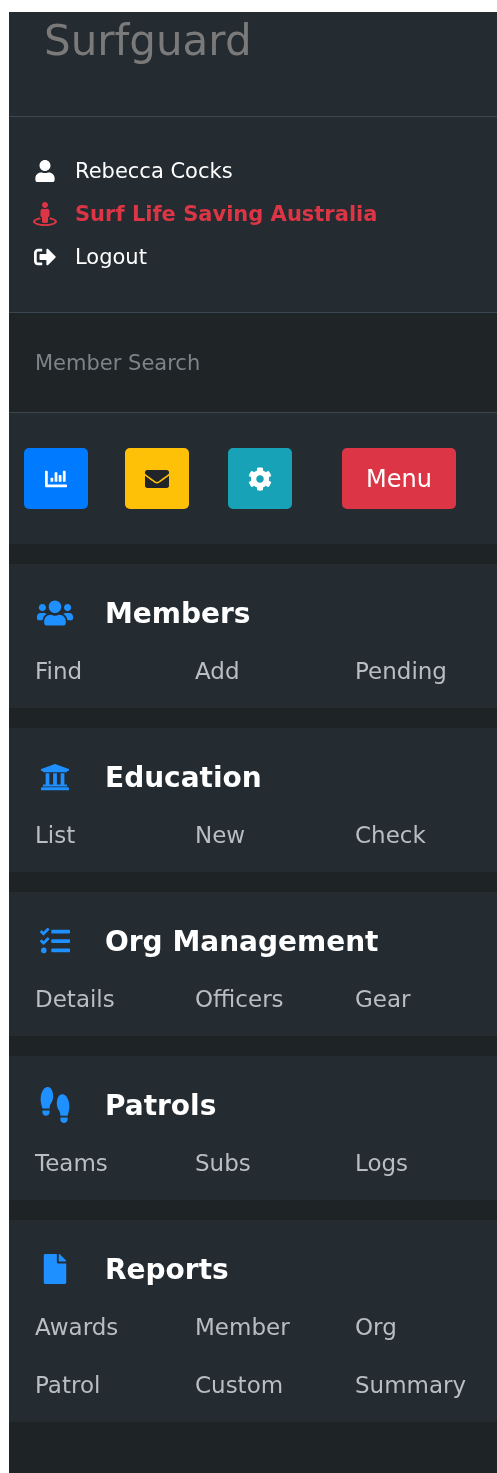 The height and width of the screenshot is (1473, 497). I want to click on section-title: Org Management, so click(242, 941).